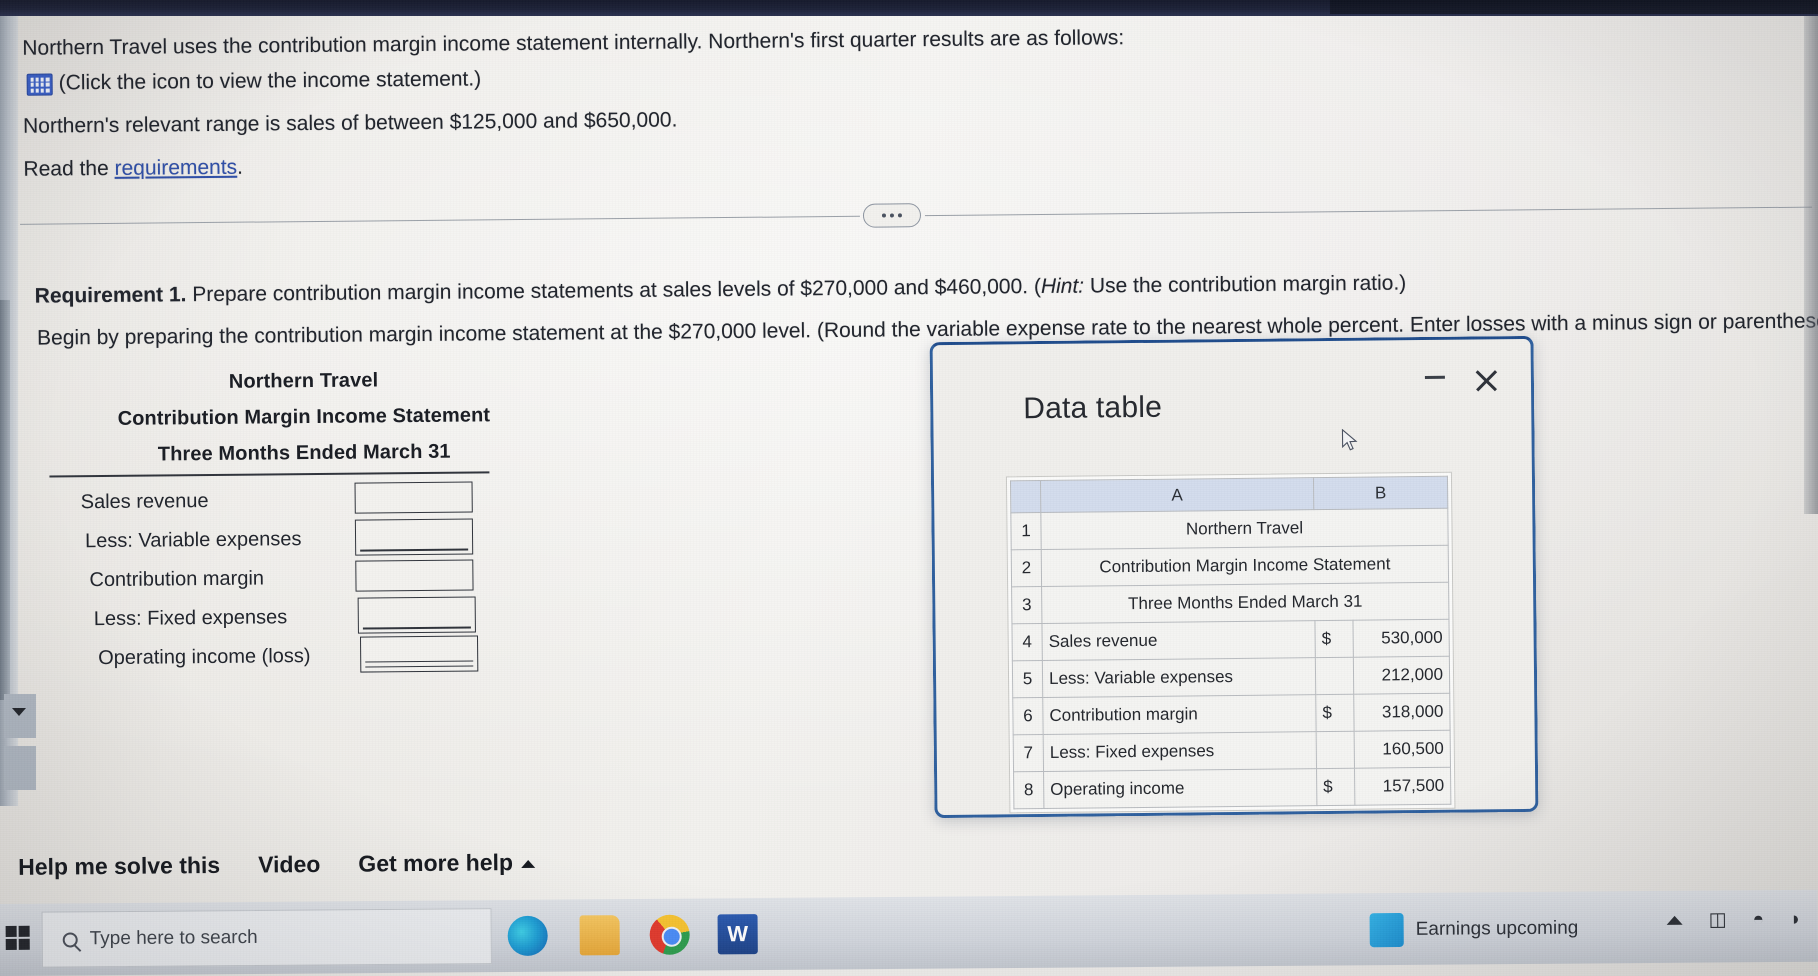 This screenshot has width=1818, height=976. I want to click on worksheet-row: Operating income (loss), so click(306, 656).